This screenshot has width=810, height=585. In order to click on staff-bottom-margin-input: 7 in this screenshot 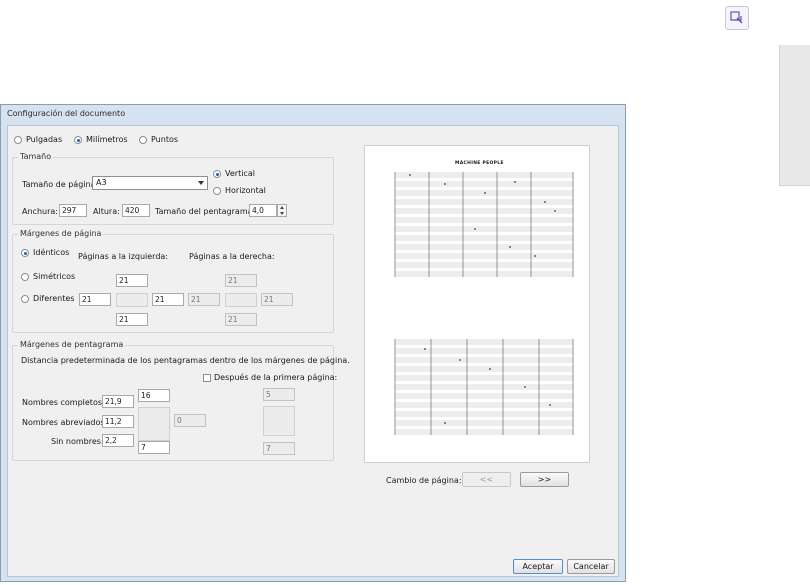, I will do `click(154, 447)`.